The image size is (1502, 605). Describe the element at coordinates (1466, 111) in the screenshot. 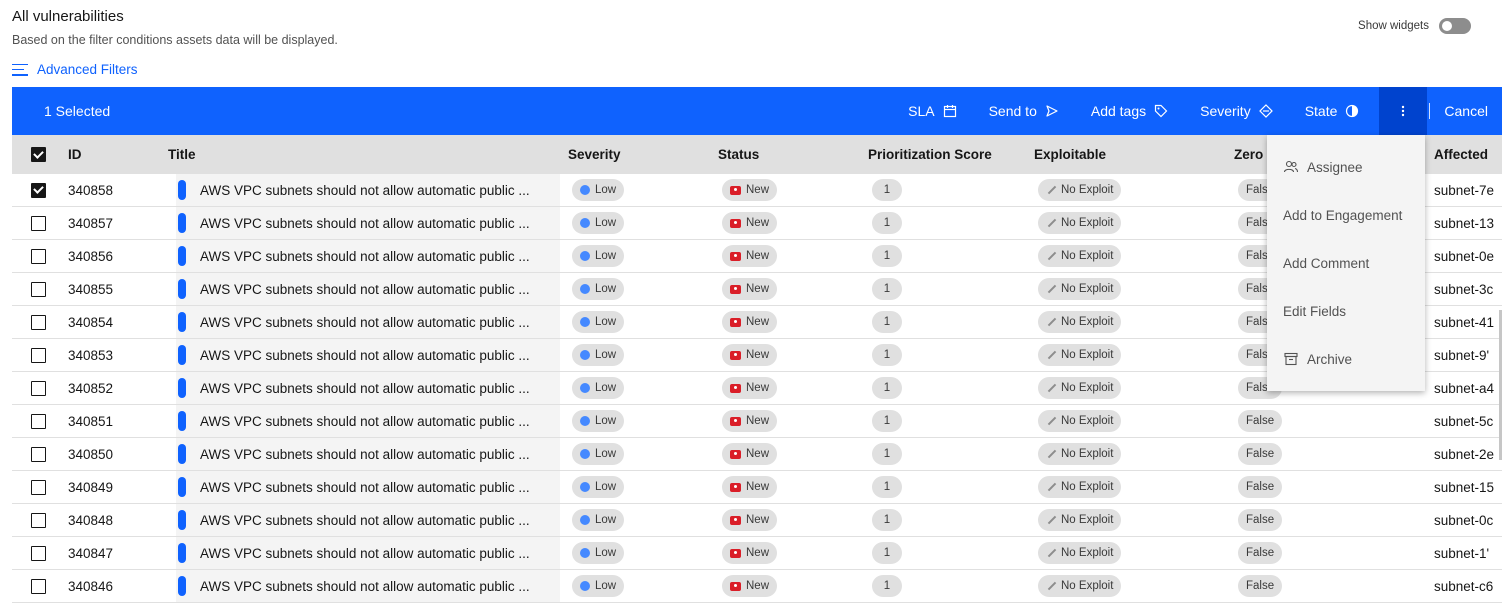

I see `cancel-button: Cancel` at that location.